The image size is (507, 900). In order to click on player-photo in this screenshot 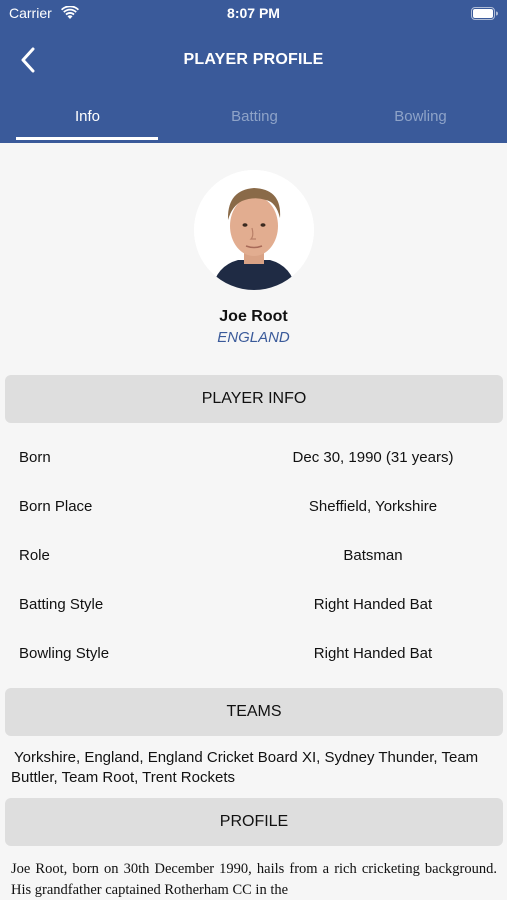, I will do `click(254, 230)`.